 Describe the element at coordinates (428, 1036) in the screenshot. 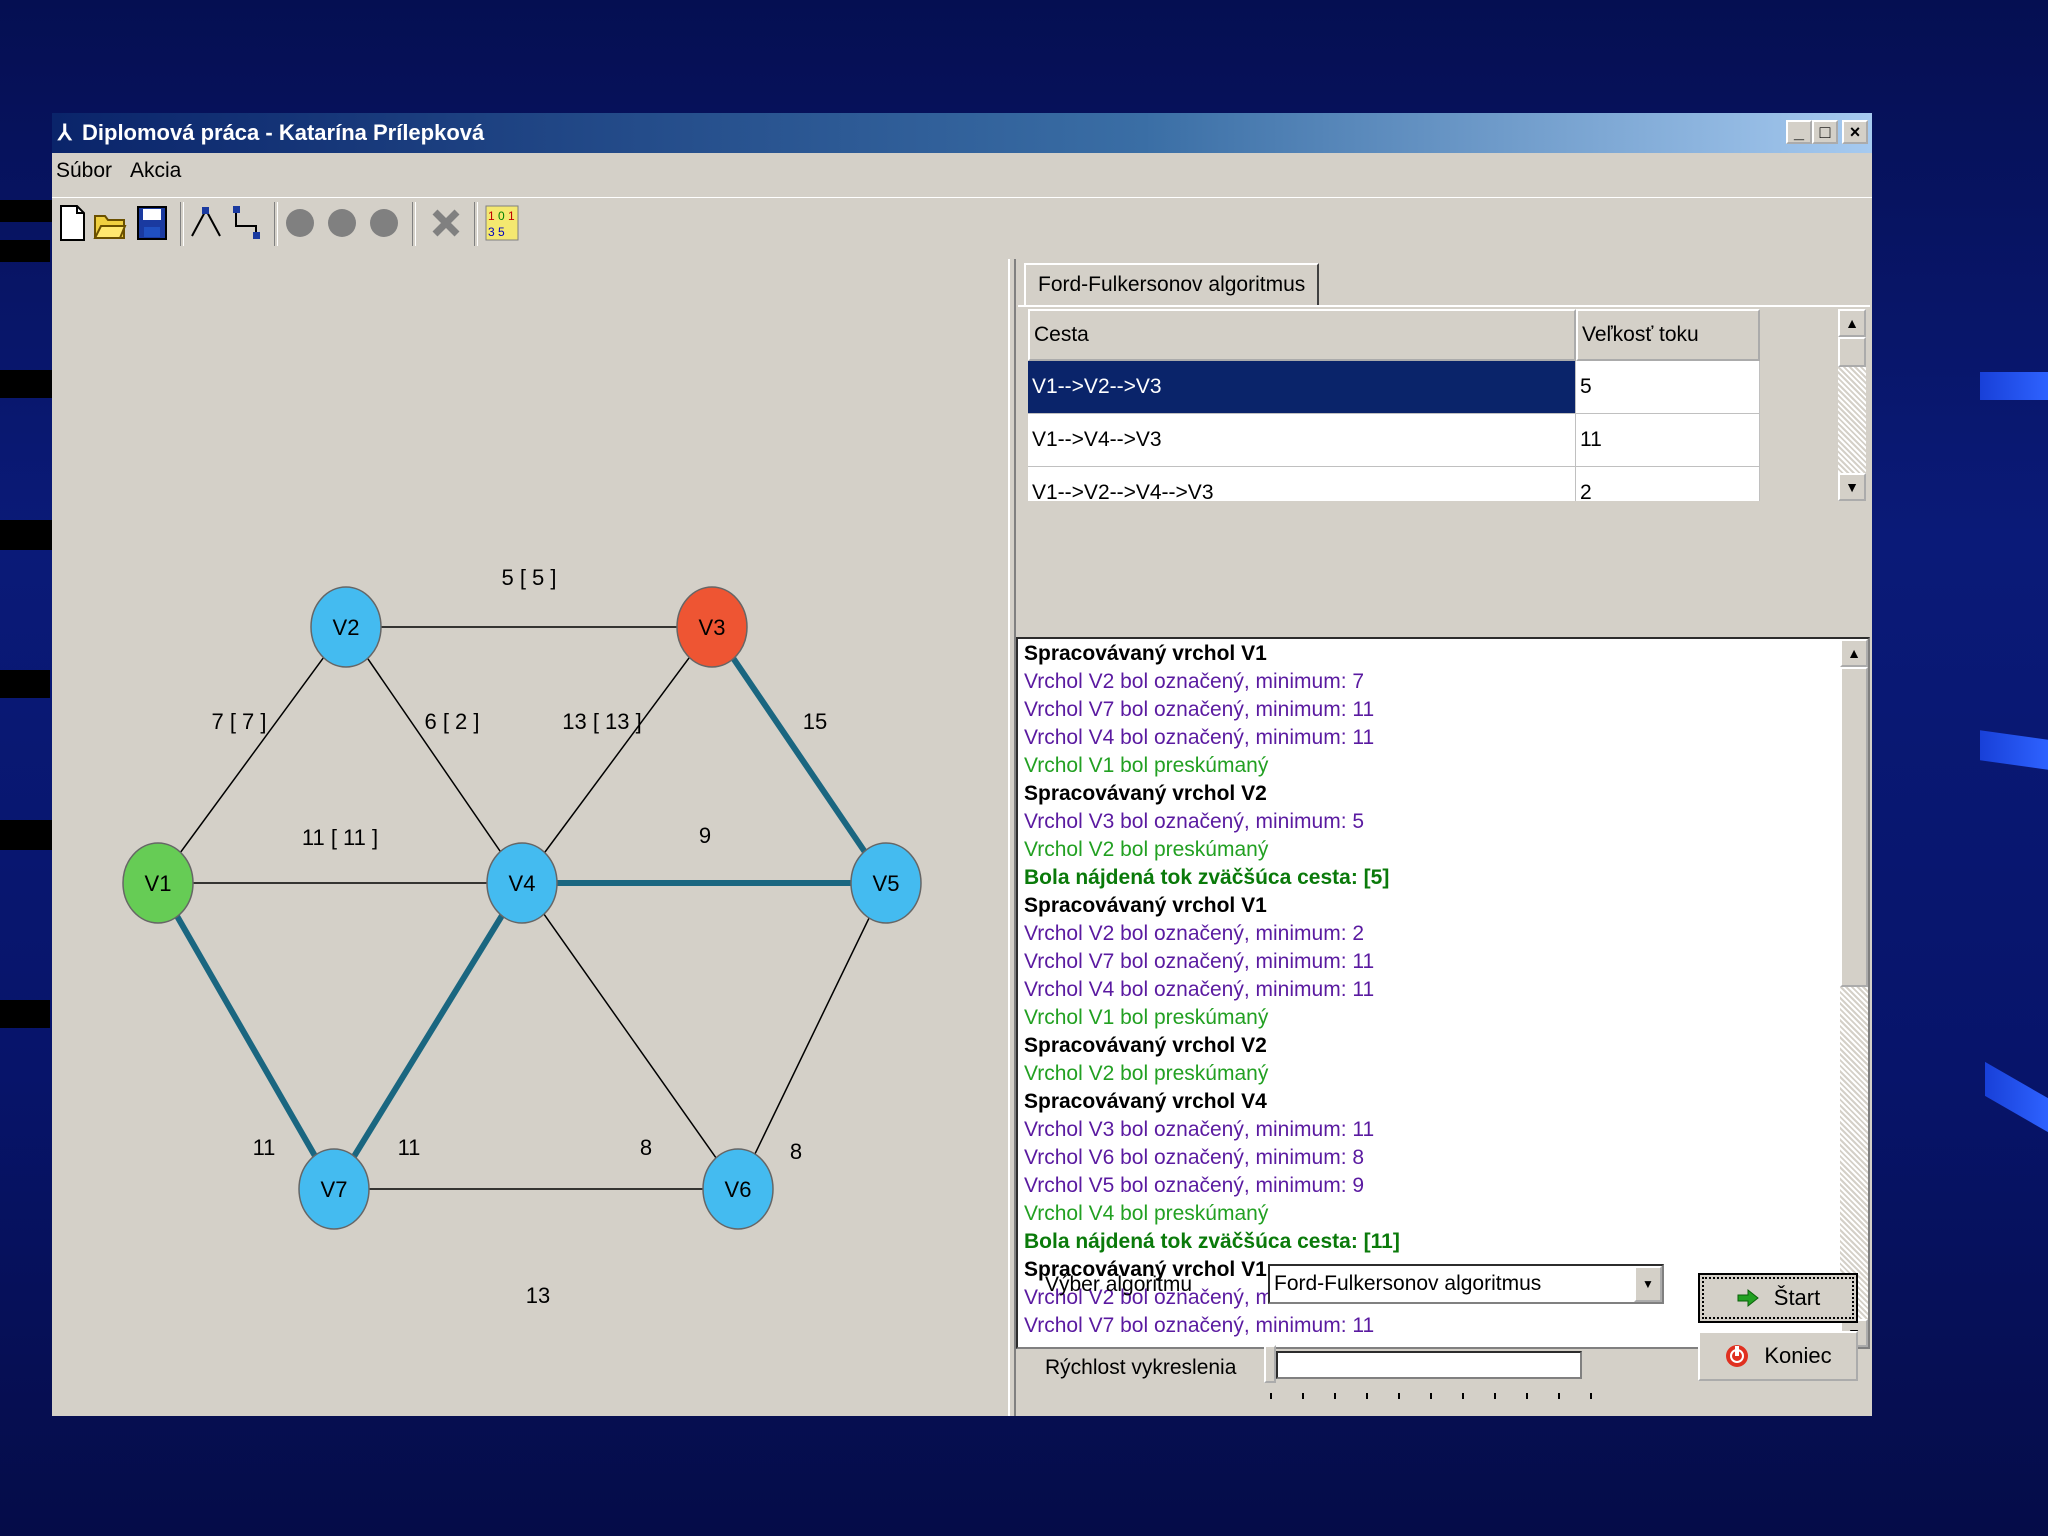

I see `graph-edge-v7-v4` at that location.